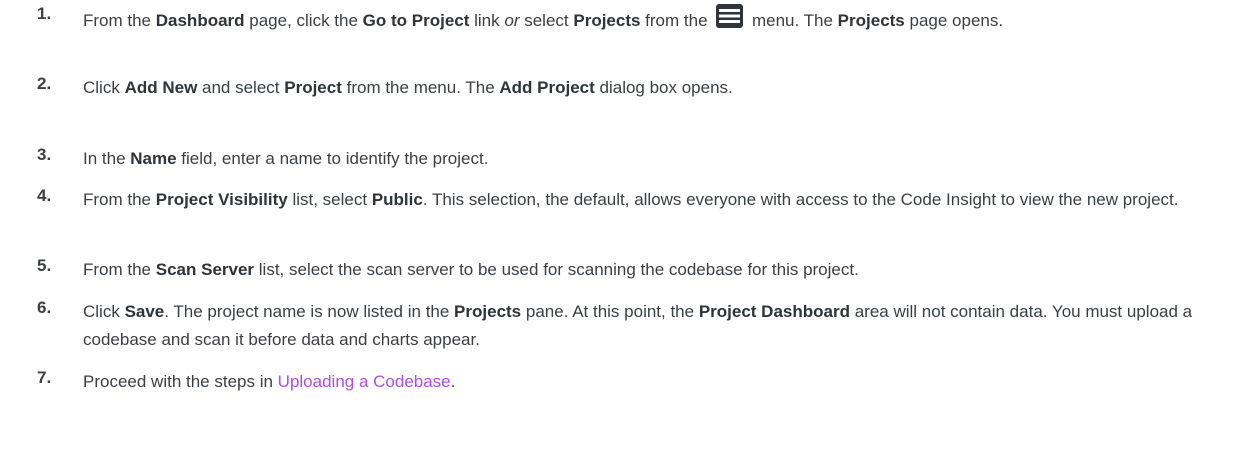 The height and width of the screenshot is (471, 1238). Describe the element at coordinates (44, 377) in the screenshot. I see `step-number: 7.` at that location.